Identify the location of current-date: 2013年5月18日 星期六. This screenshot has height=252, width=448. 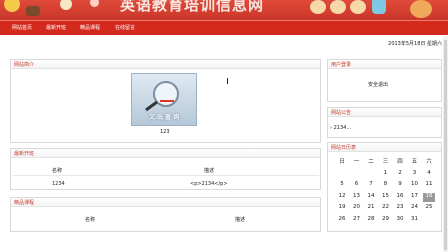
(415, 44).